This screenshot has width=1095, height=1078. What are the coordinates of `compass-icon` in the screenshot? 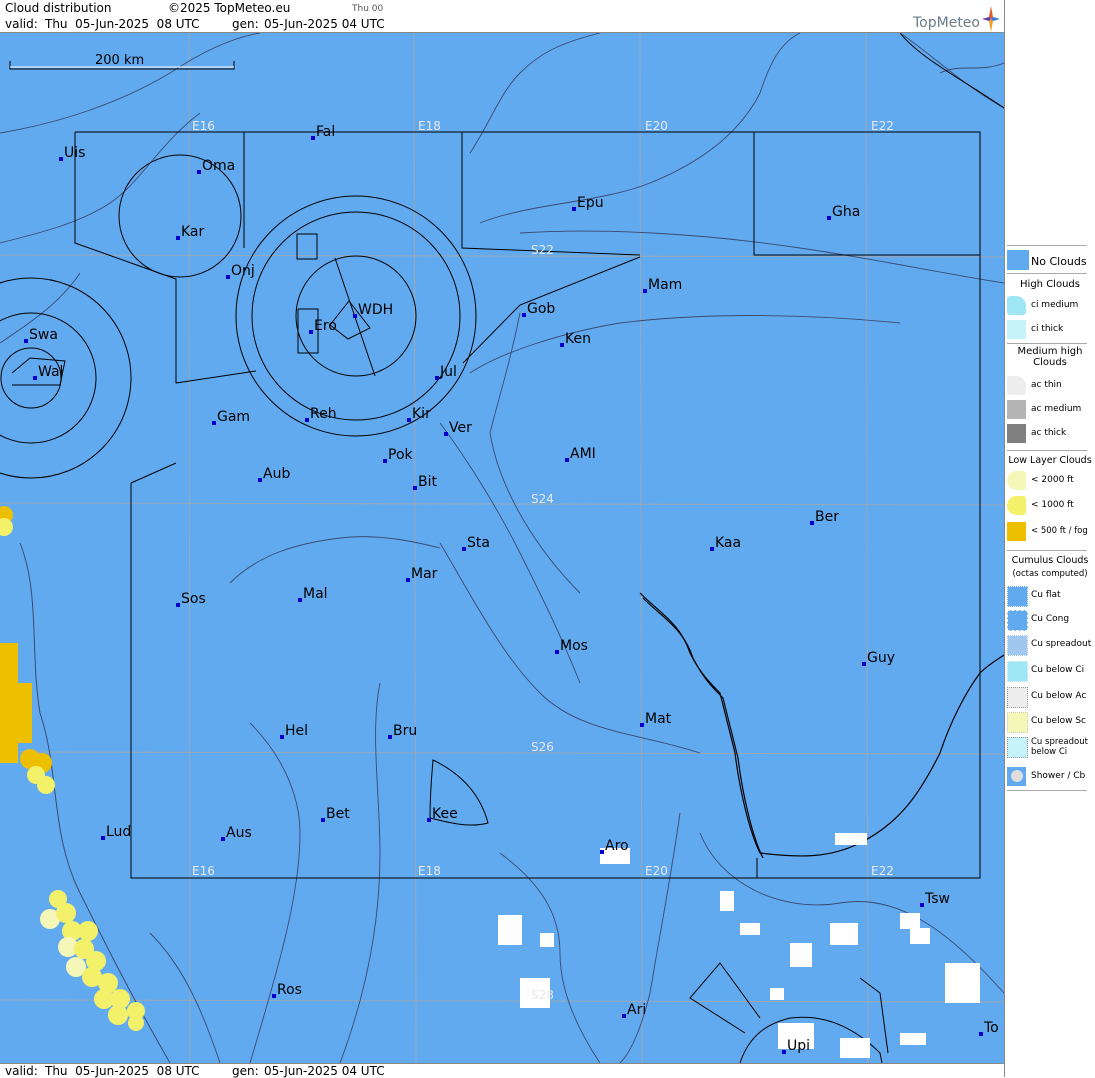 It's located at (991, 19).